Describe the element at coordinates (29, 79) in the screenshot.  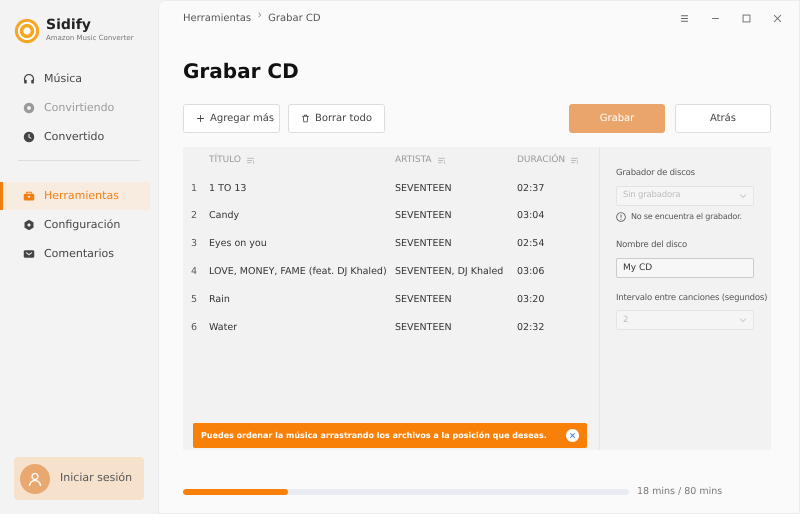
I see `headphones-icon` at that location.